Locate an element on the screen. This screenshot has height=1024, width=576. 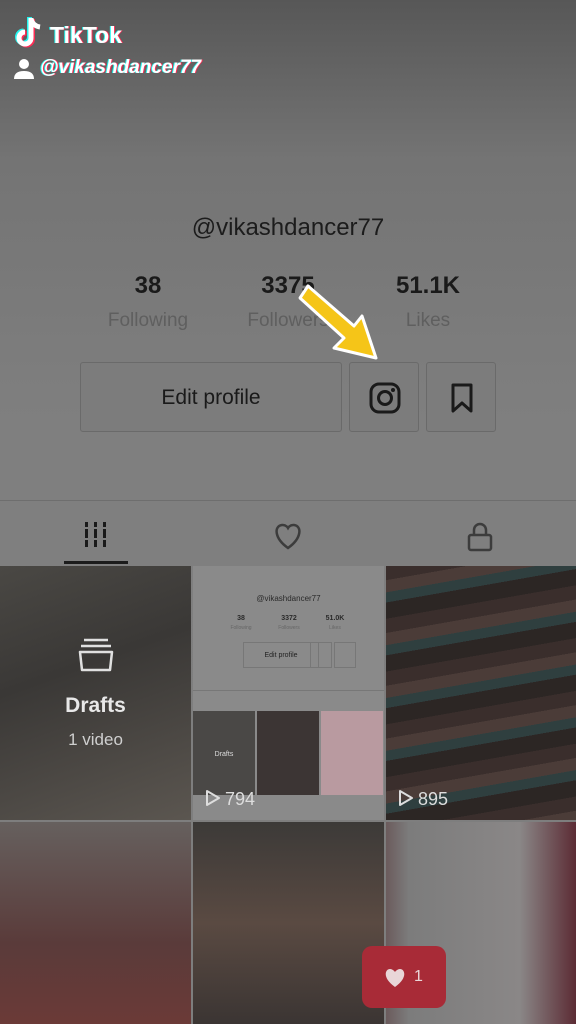
tabs-divider is located at coordinates (288, 500).